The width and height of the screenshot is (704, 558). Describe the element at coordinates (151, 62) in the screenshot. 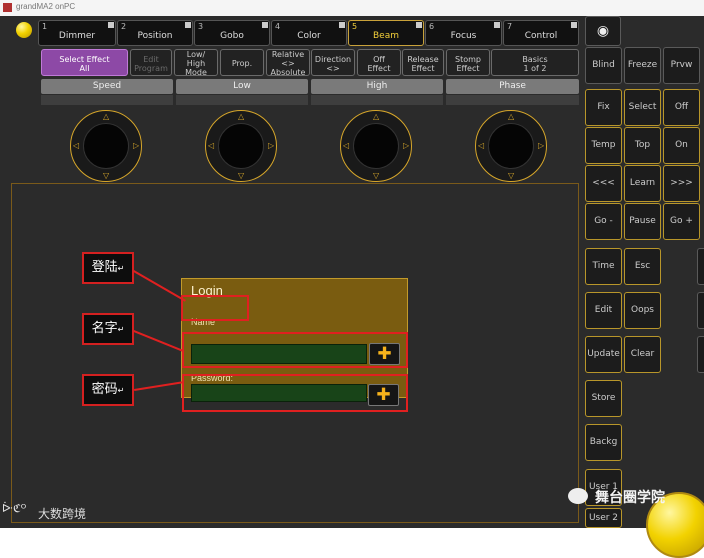

I see `edit-program-button: Edit Program` at that location.